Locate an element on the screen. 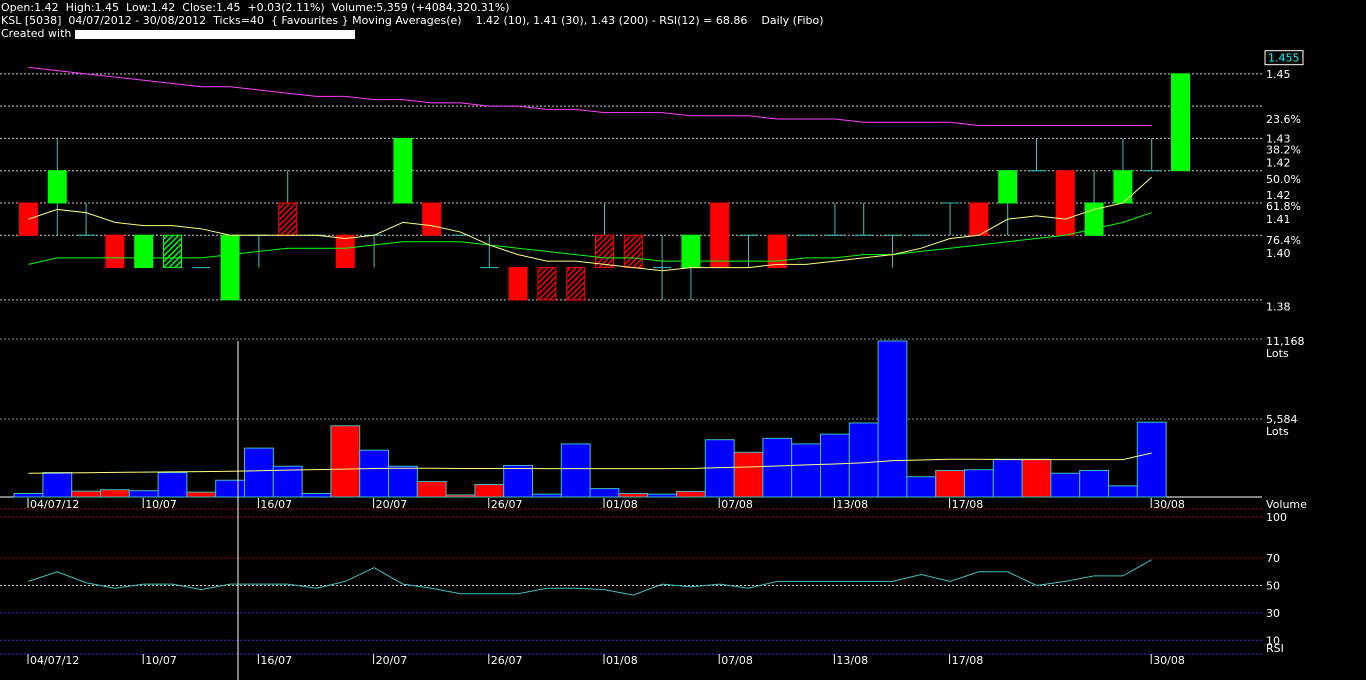  price-axis-label: 1.45 is located at coordinates (1278, 74).